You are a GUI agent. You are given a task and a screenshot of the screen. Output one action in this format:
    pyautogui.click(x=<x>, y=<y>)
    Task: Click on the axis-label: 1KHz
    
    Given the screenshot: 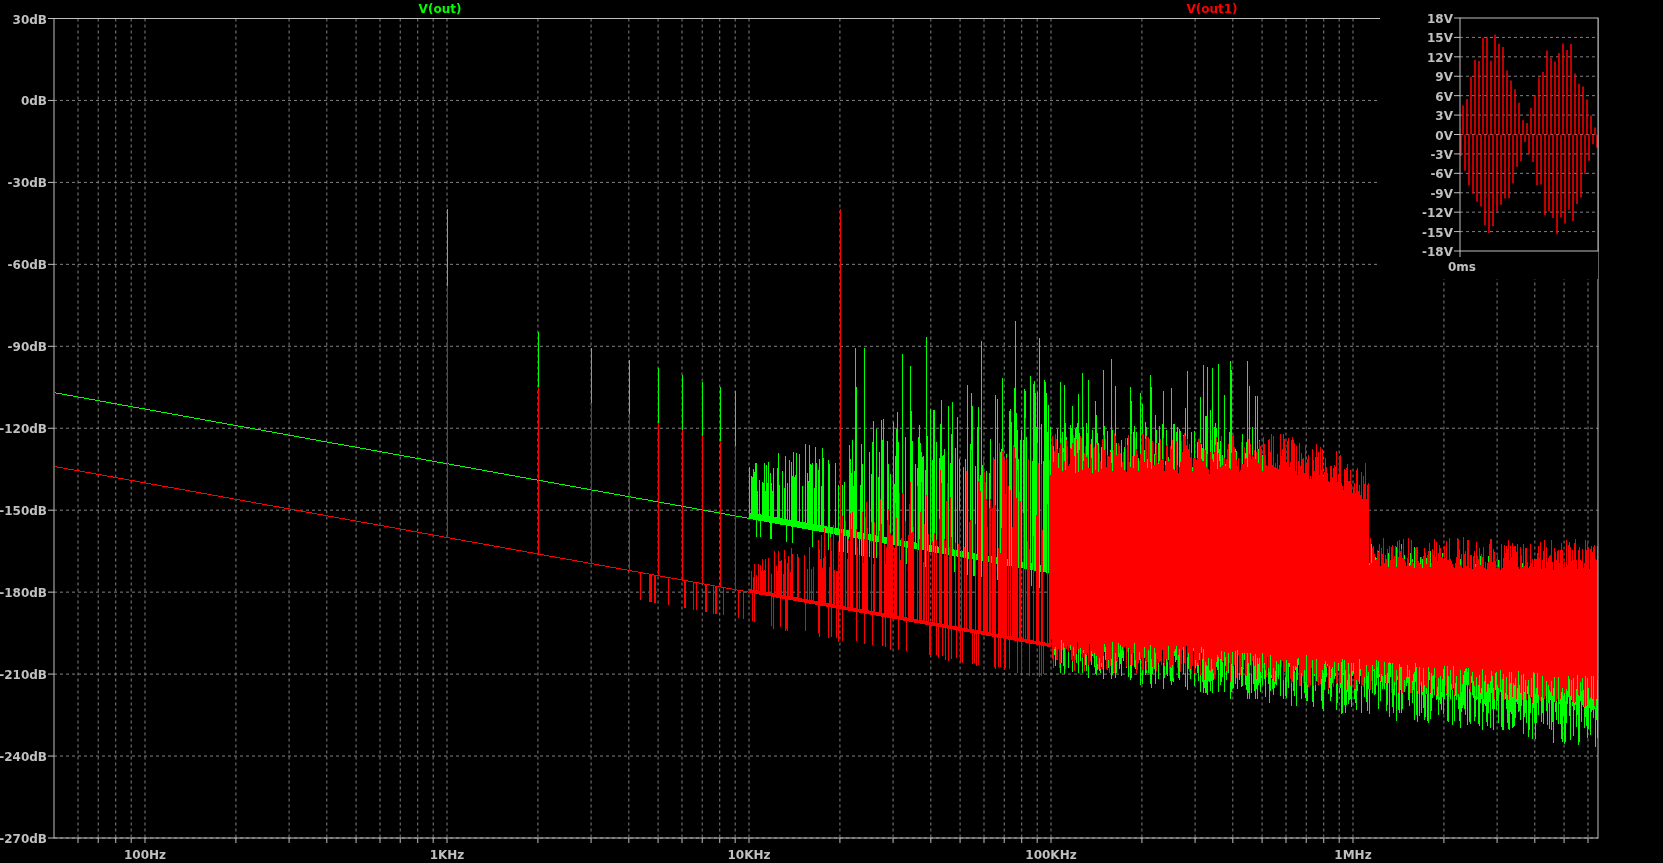 What is the action you would take?
    pyautogui.click(x=447, y=855)
    